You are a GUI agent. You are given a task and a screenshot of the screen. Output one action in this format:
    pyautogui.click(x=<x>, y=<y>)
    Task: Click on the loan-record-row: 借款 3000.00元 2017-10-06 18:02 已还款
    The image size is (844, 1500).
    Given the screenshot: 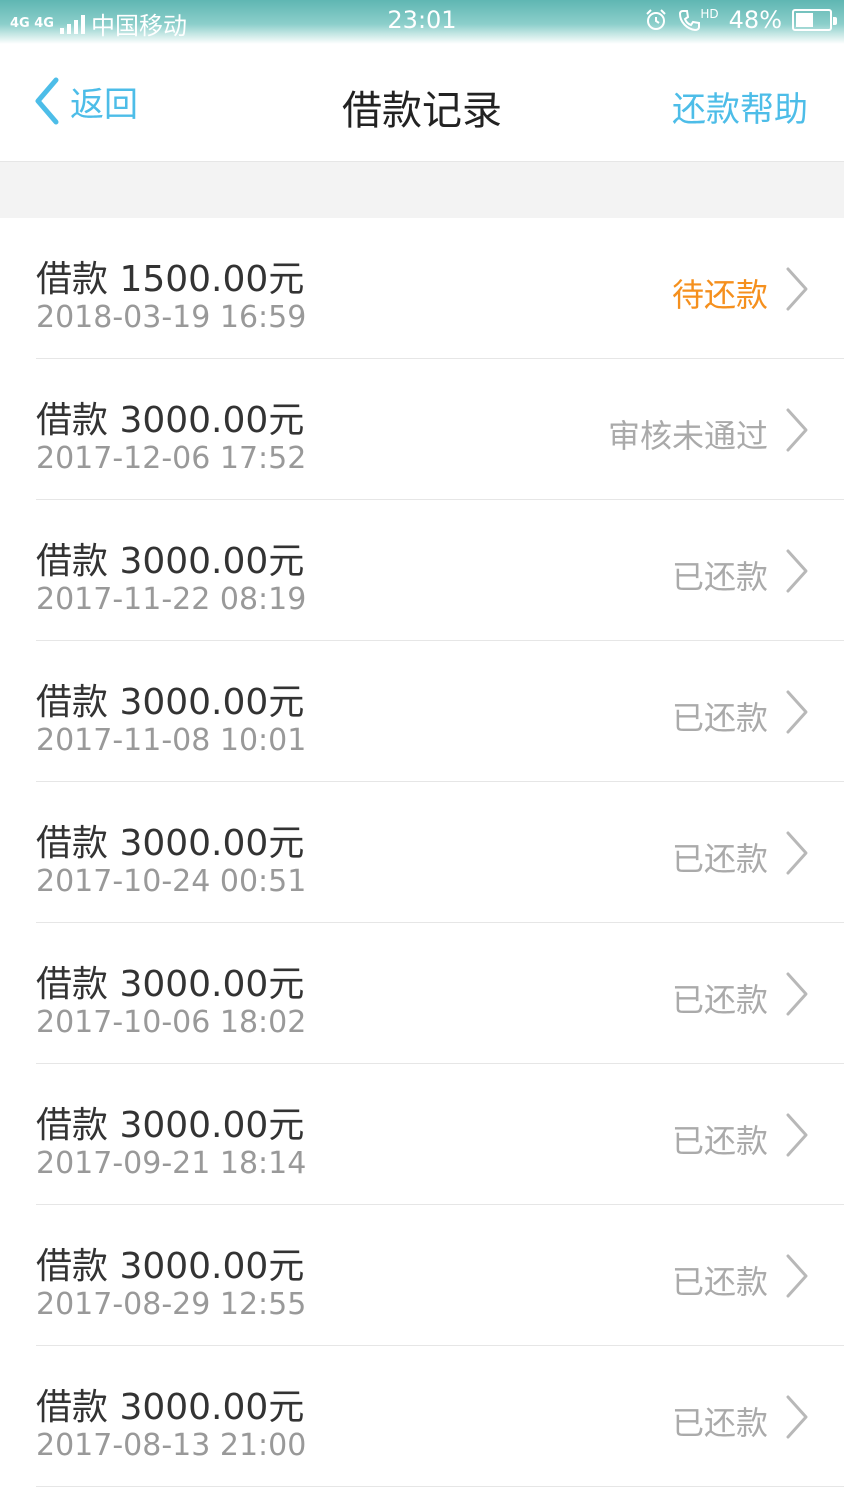 What is the action you would take?
    pyautogui.click(x=440, y=993)
    